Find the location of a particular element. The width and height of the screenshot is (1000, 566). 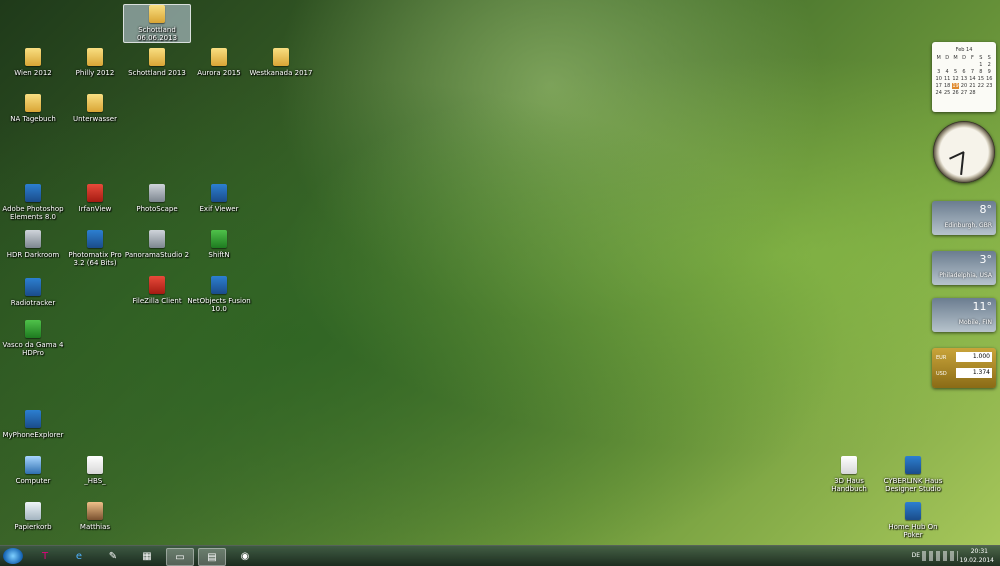

desktop-icon: Home Hub On Poker is located at coordinates (913, 520).